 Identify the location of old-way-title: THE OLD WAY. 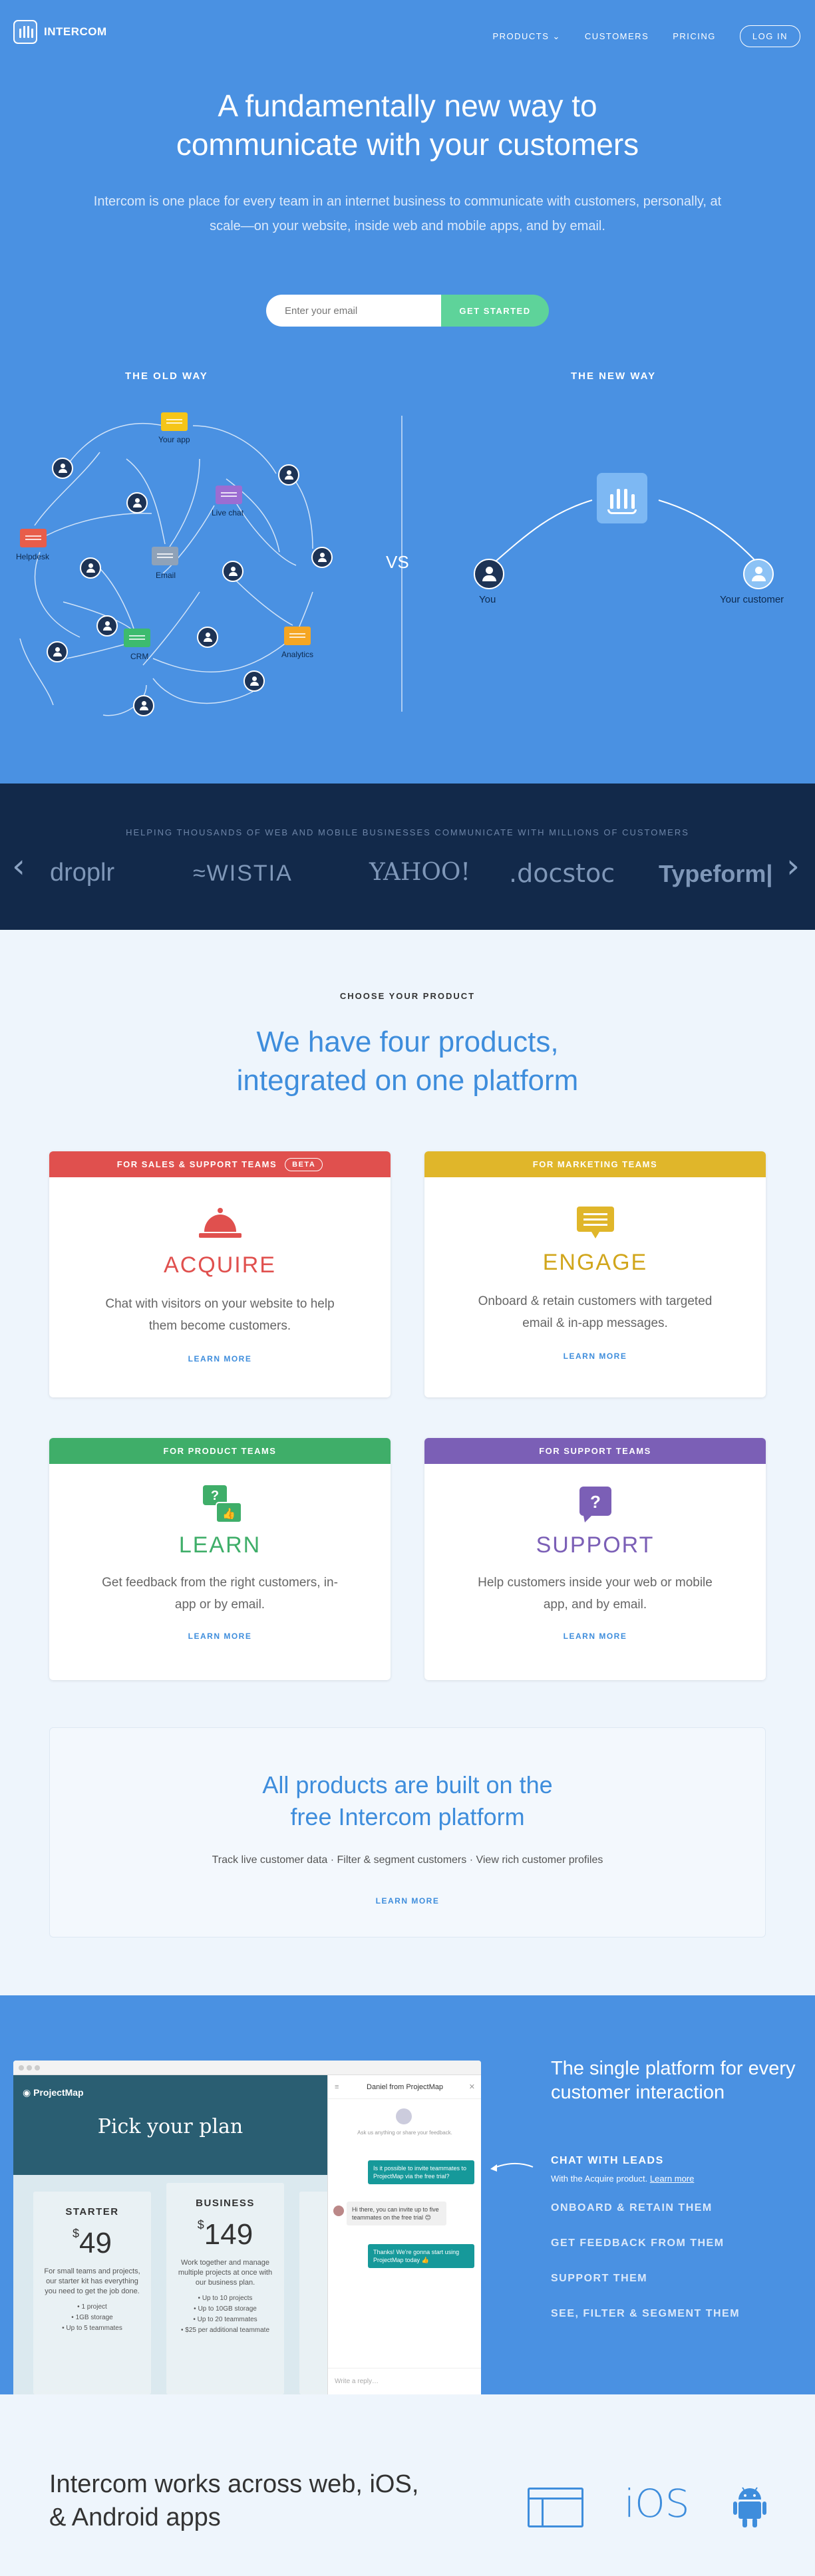
(166, 376).